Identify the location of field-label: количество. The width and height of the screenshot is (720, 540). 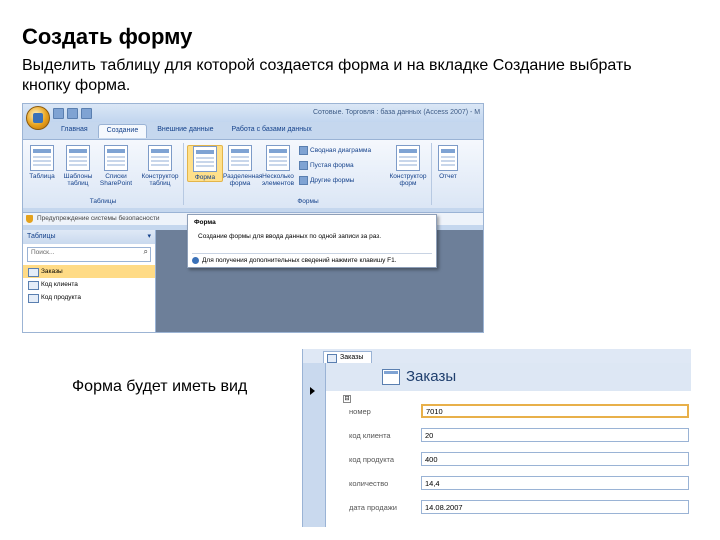
(369, 483).